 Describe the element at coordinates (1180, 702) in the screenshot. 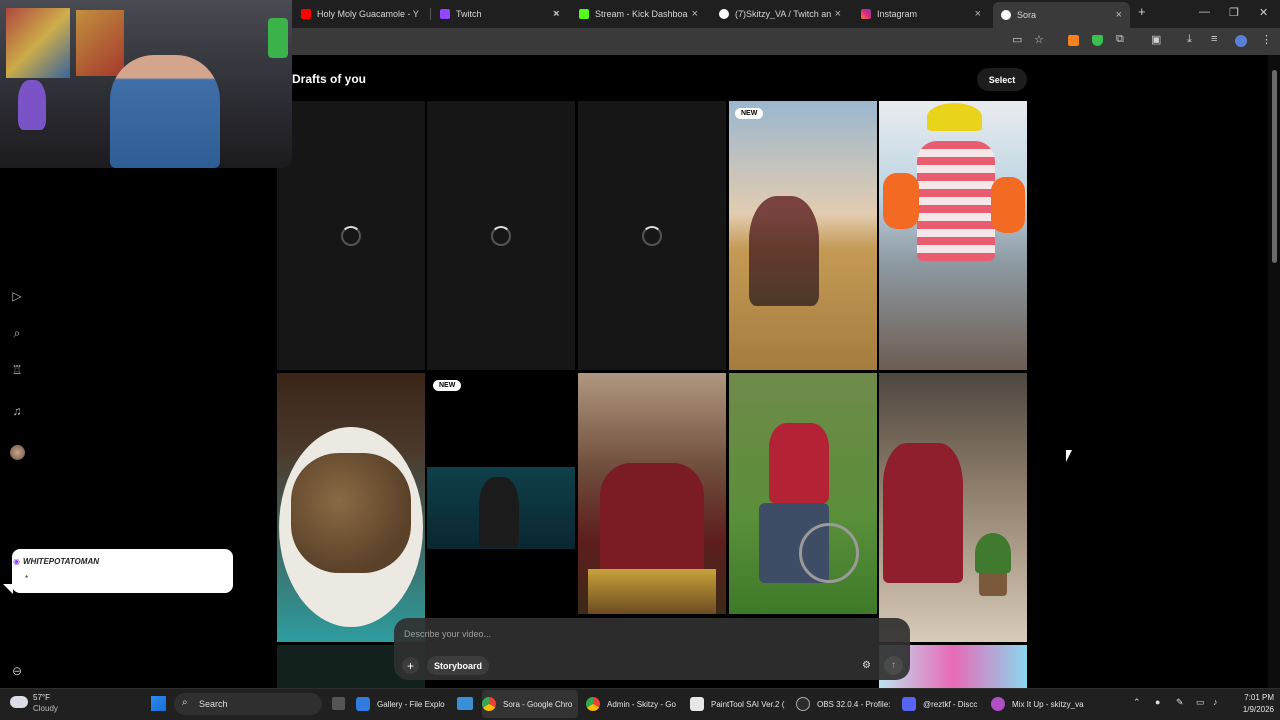

I see `pen-icon: ✎` at that location.